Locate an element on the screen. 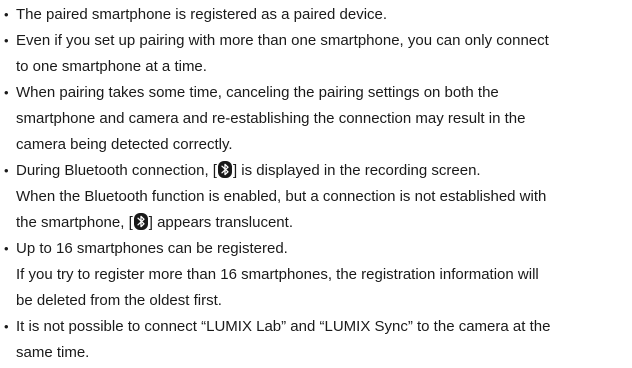 The height and width of the screenshot is (368, 632). text-line: the smartphone, [ ] appears translucent. is located at coordinates (324, 223).